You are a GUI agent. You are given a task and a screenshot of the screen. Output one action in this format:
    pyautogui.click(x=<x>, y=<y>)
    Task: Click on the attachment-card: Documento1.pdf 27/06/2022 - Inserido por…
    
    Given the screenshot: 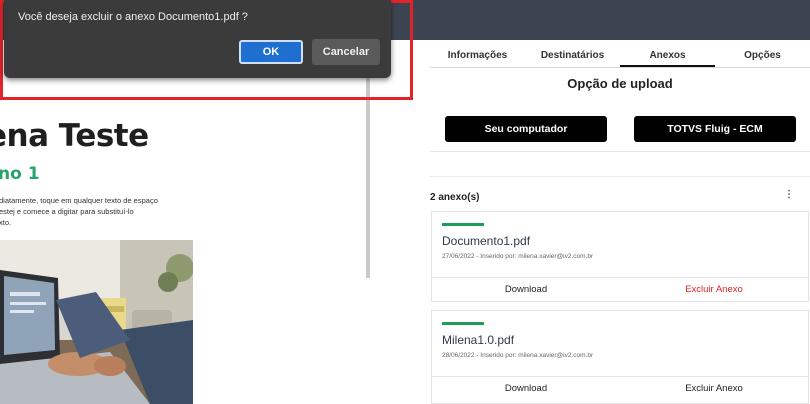 What is the action you would take?
    pyautogui.click(x=620, y=256)
    